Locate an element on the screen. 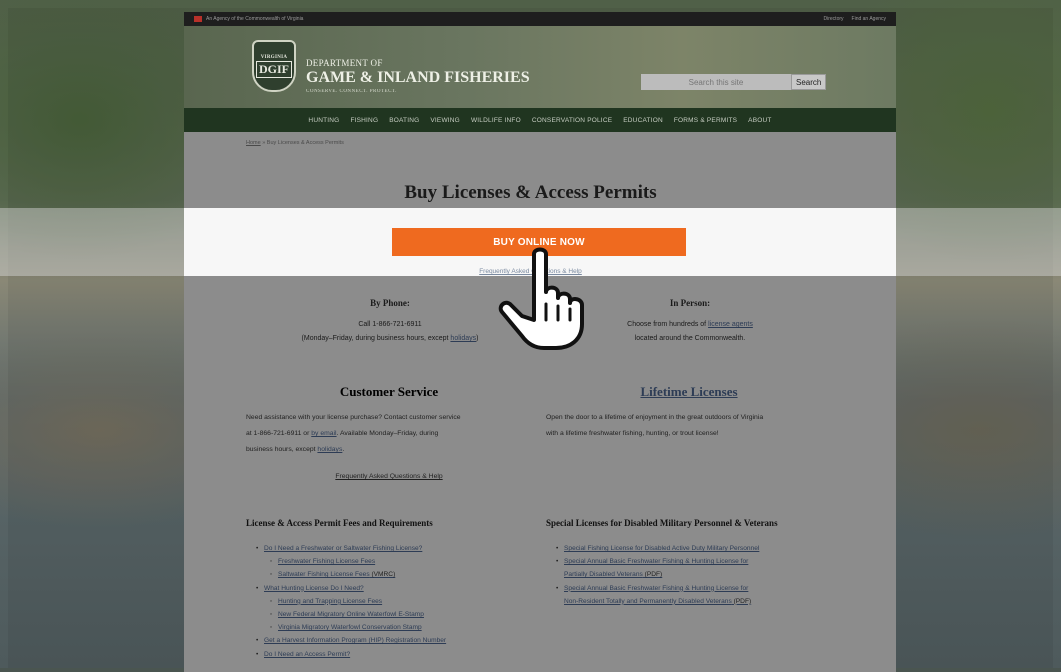 Image resolution: width=1061 pixels, height=672 pixels. topbar-link-directory: Directory is located at coordinates (834, 19).